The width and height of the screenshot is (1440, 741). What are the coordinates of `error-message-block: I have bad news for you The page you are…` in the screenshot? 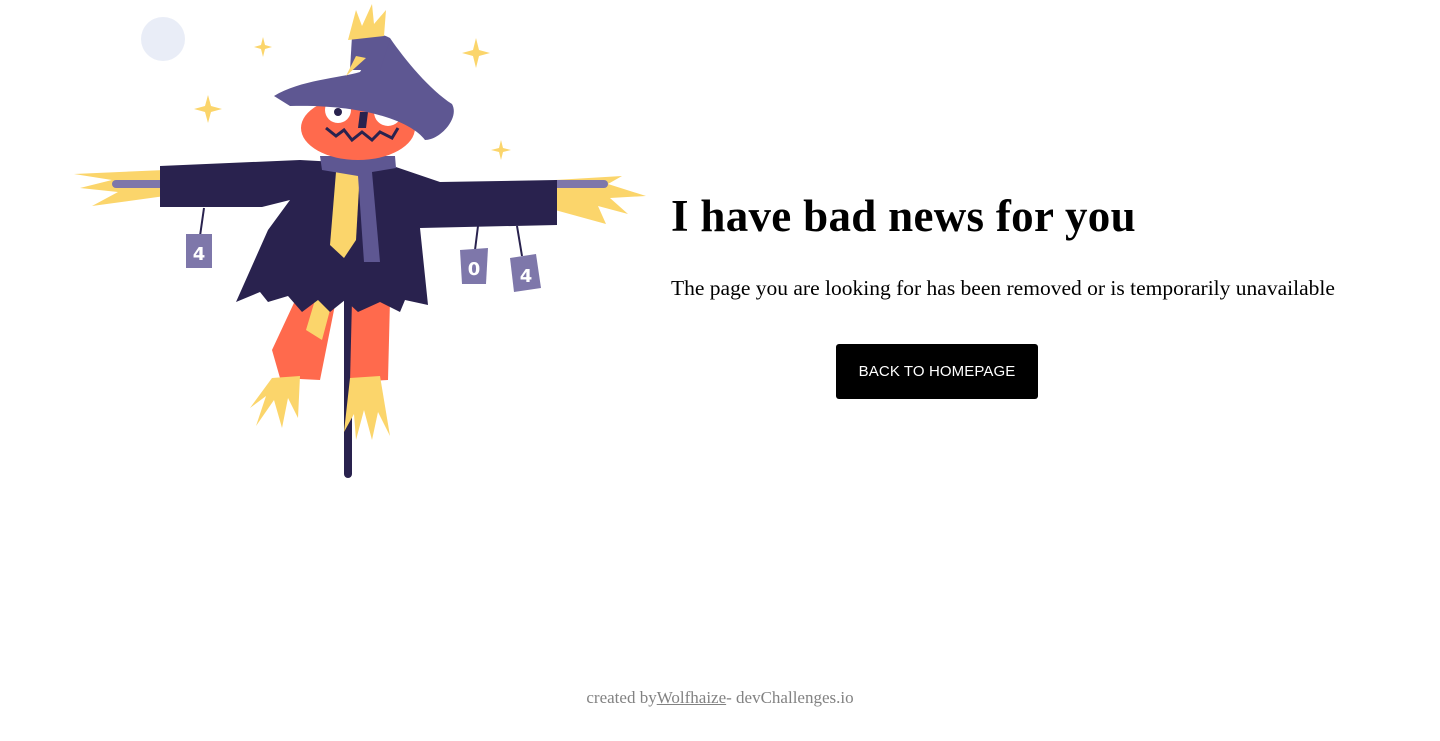 It's located at (1041, 244).